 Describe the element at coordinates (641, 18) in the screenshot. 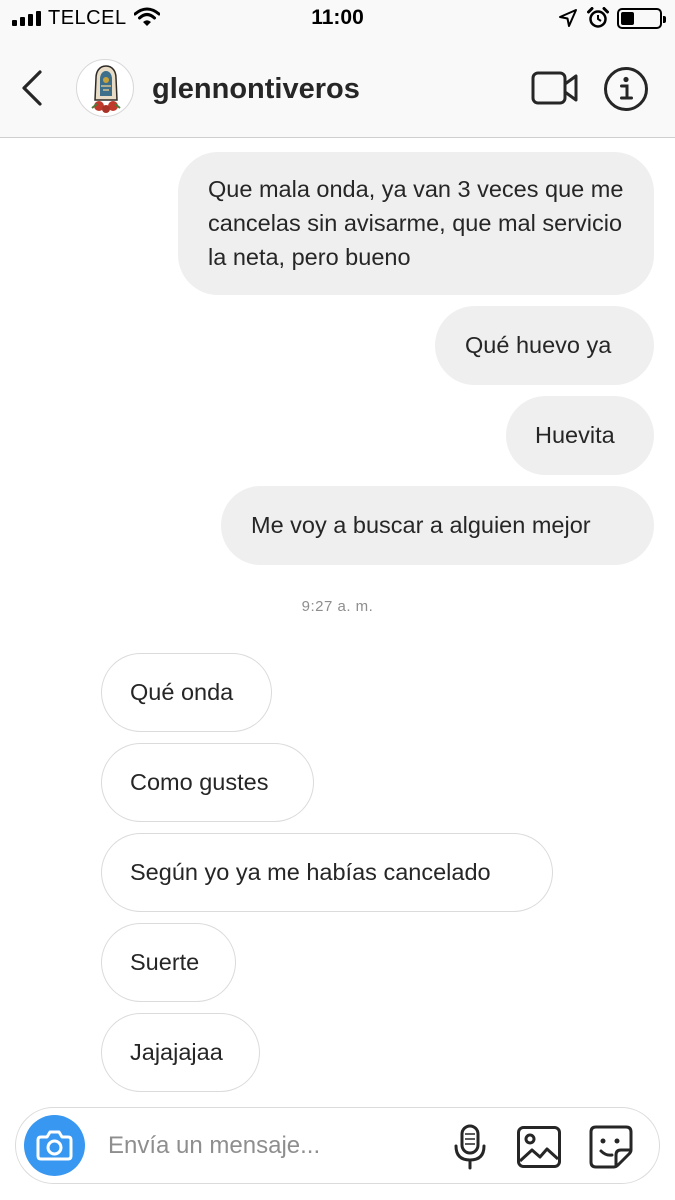

I see `battery-icon` at that location.